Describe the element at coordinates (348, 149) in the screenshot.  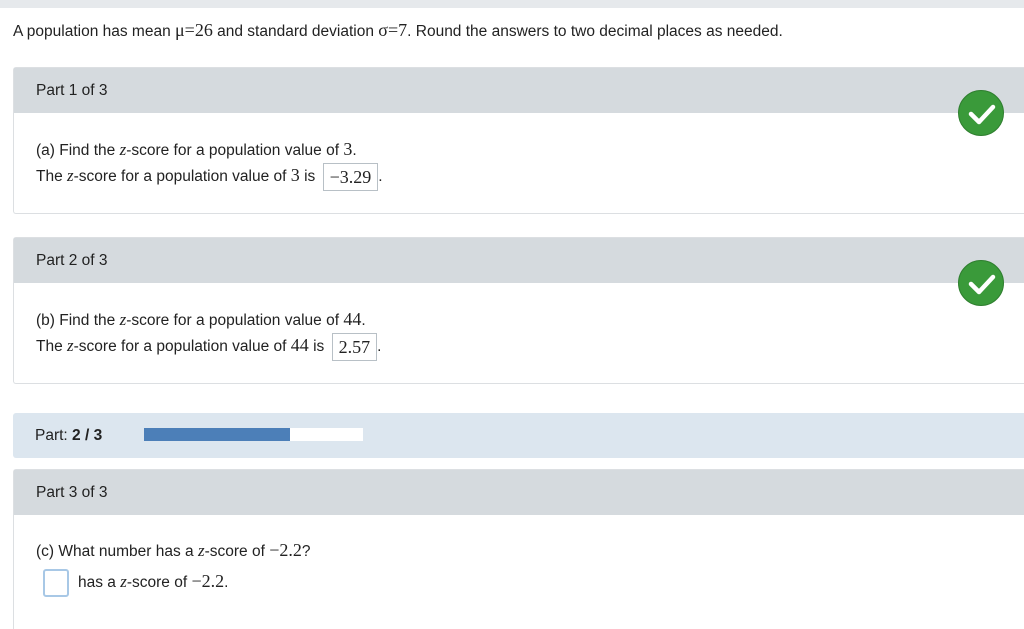
I see `question-value: 3` at that location.